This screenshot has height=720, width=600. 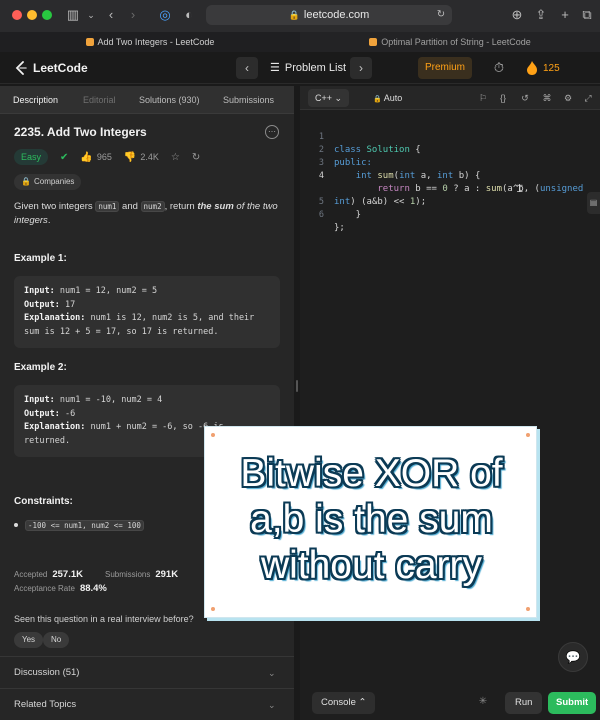 What do you see at coordinates (441, 15) in the screenshot?
I see `reload-icon: ↻` at bounding box center [441, 15].